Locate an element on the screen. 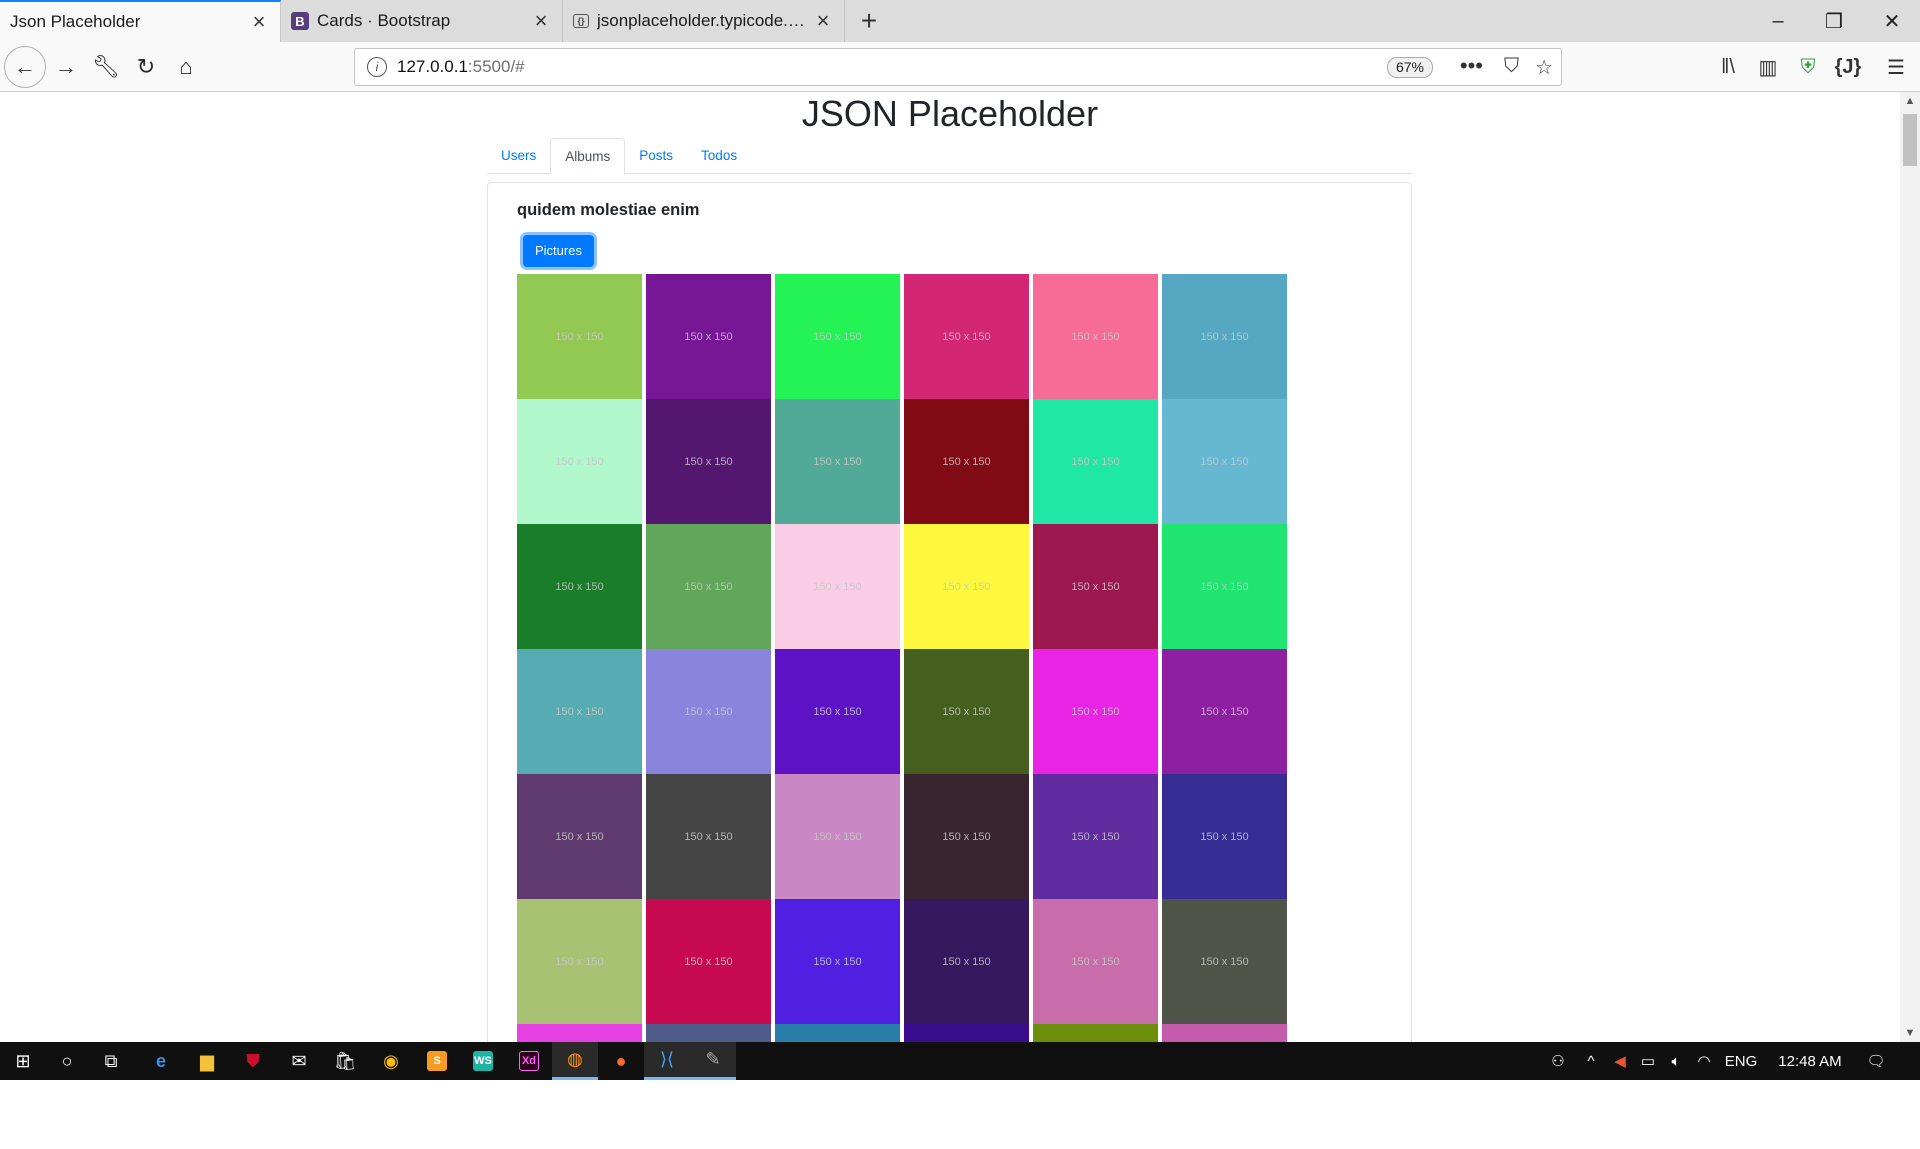  action-center-icon: 🗨︎ is located at coordinates (1876, 1061).